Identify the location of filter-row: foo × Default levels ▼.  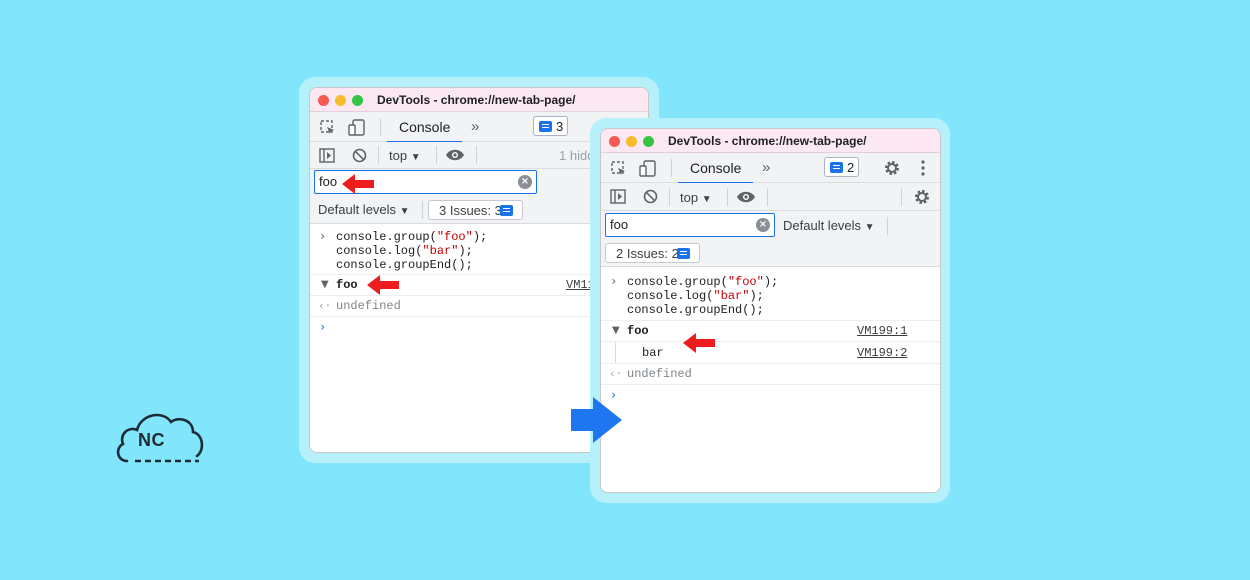
(770, 225).